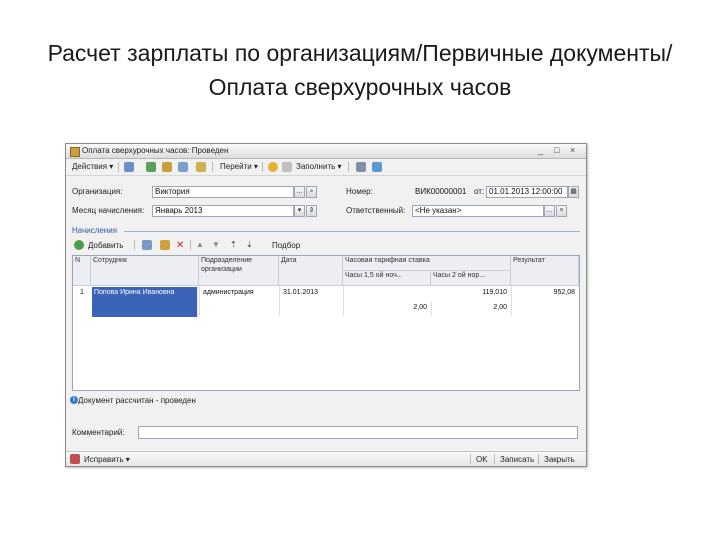 This screenshot has height=540, width=720. I want to click on section-divider, so click(352, 231).